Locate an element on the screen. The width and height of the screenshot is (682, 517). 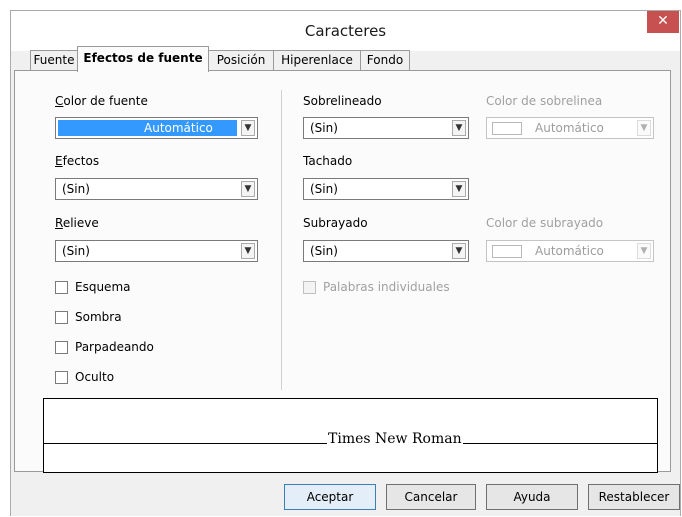
overline-value: (Sin) is located at coordinates (324, 128).